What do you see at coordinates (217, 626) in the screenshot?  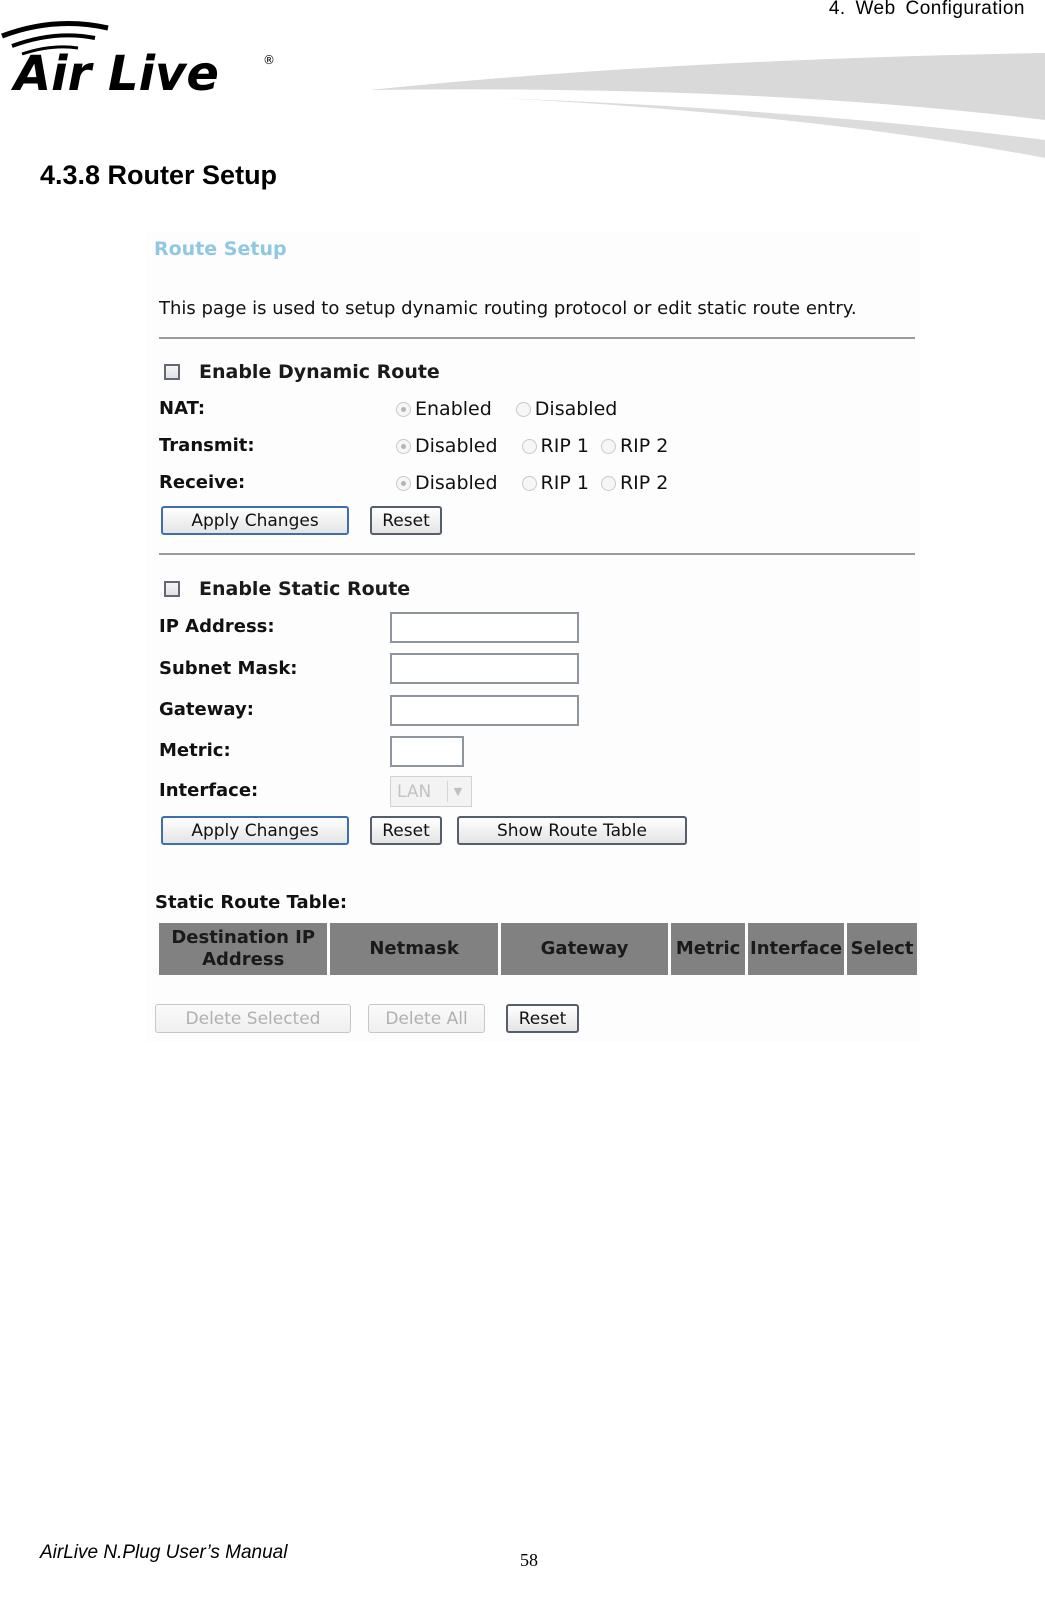 I see `ip-address-label: IP Address:` at bounding box center [217, 626].